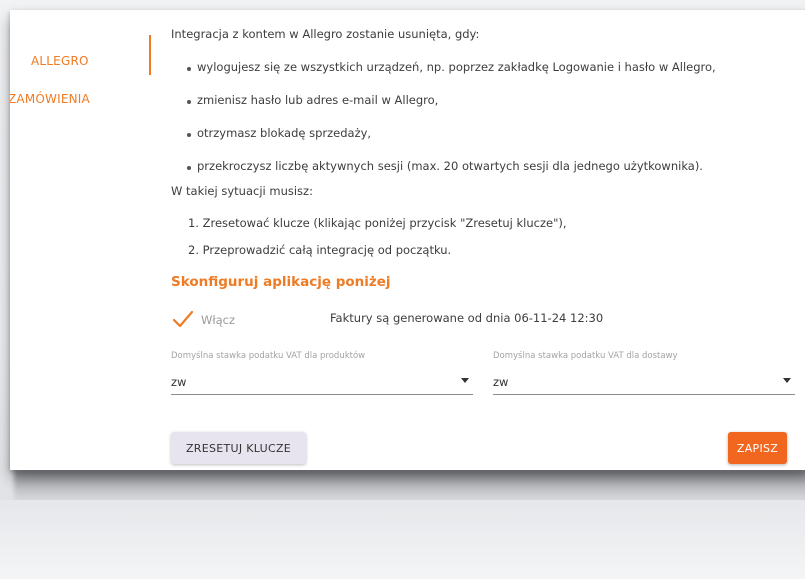 This screenshot has height=579, width=805. What do you see at coordinates (183, 319) in the screenshot?
I see `enable-checkmark-icon` at bounding box center [183, 319].